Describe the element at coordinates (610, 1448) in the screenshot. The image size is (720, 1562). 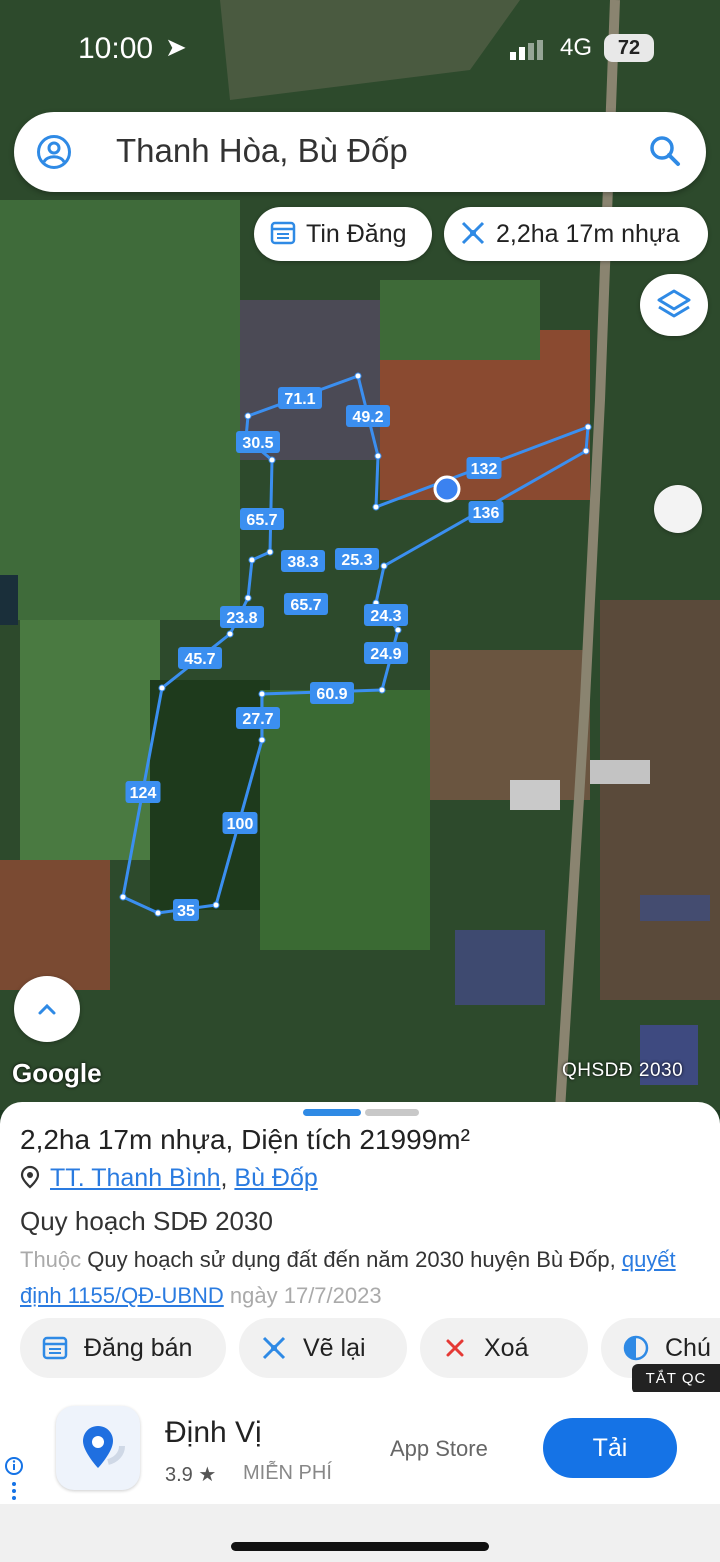
I see `download-button: Tải` at that location.